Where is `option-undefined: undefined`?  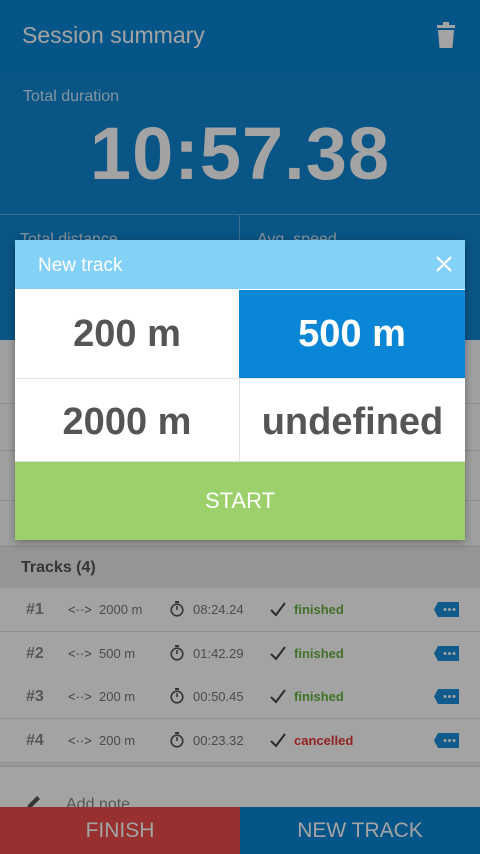
option-undefined: undefined is located at coordinates (352, 422).